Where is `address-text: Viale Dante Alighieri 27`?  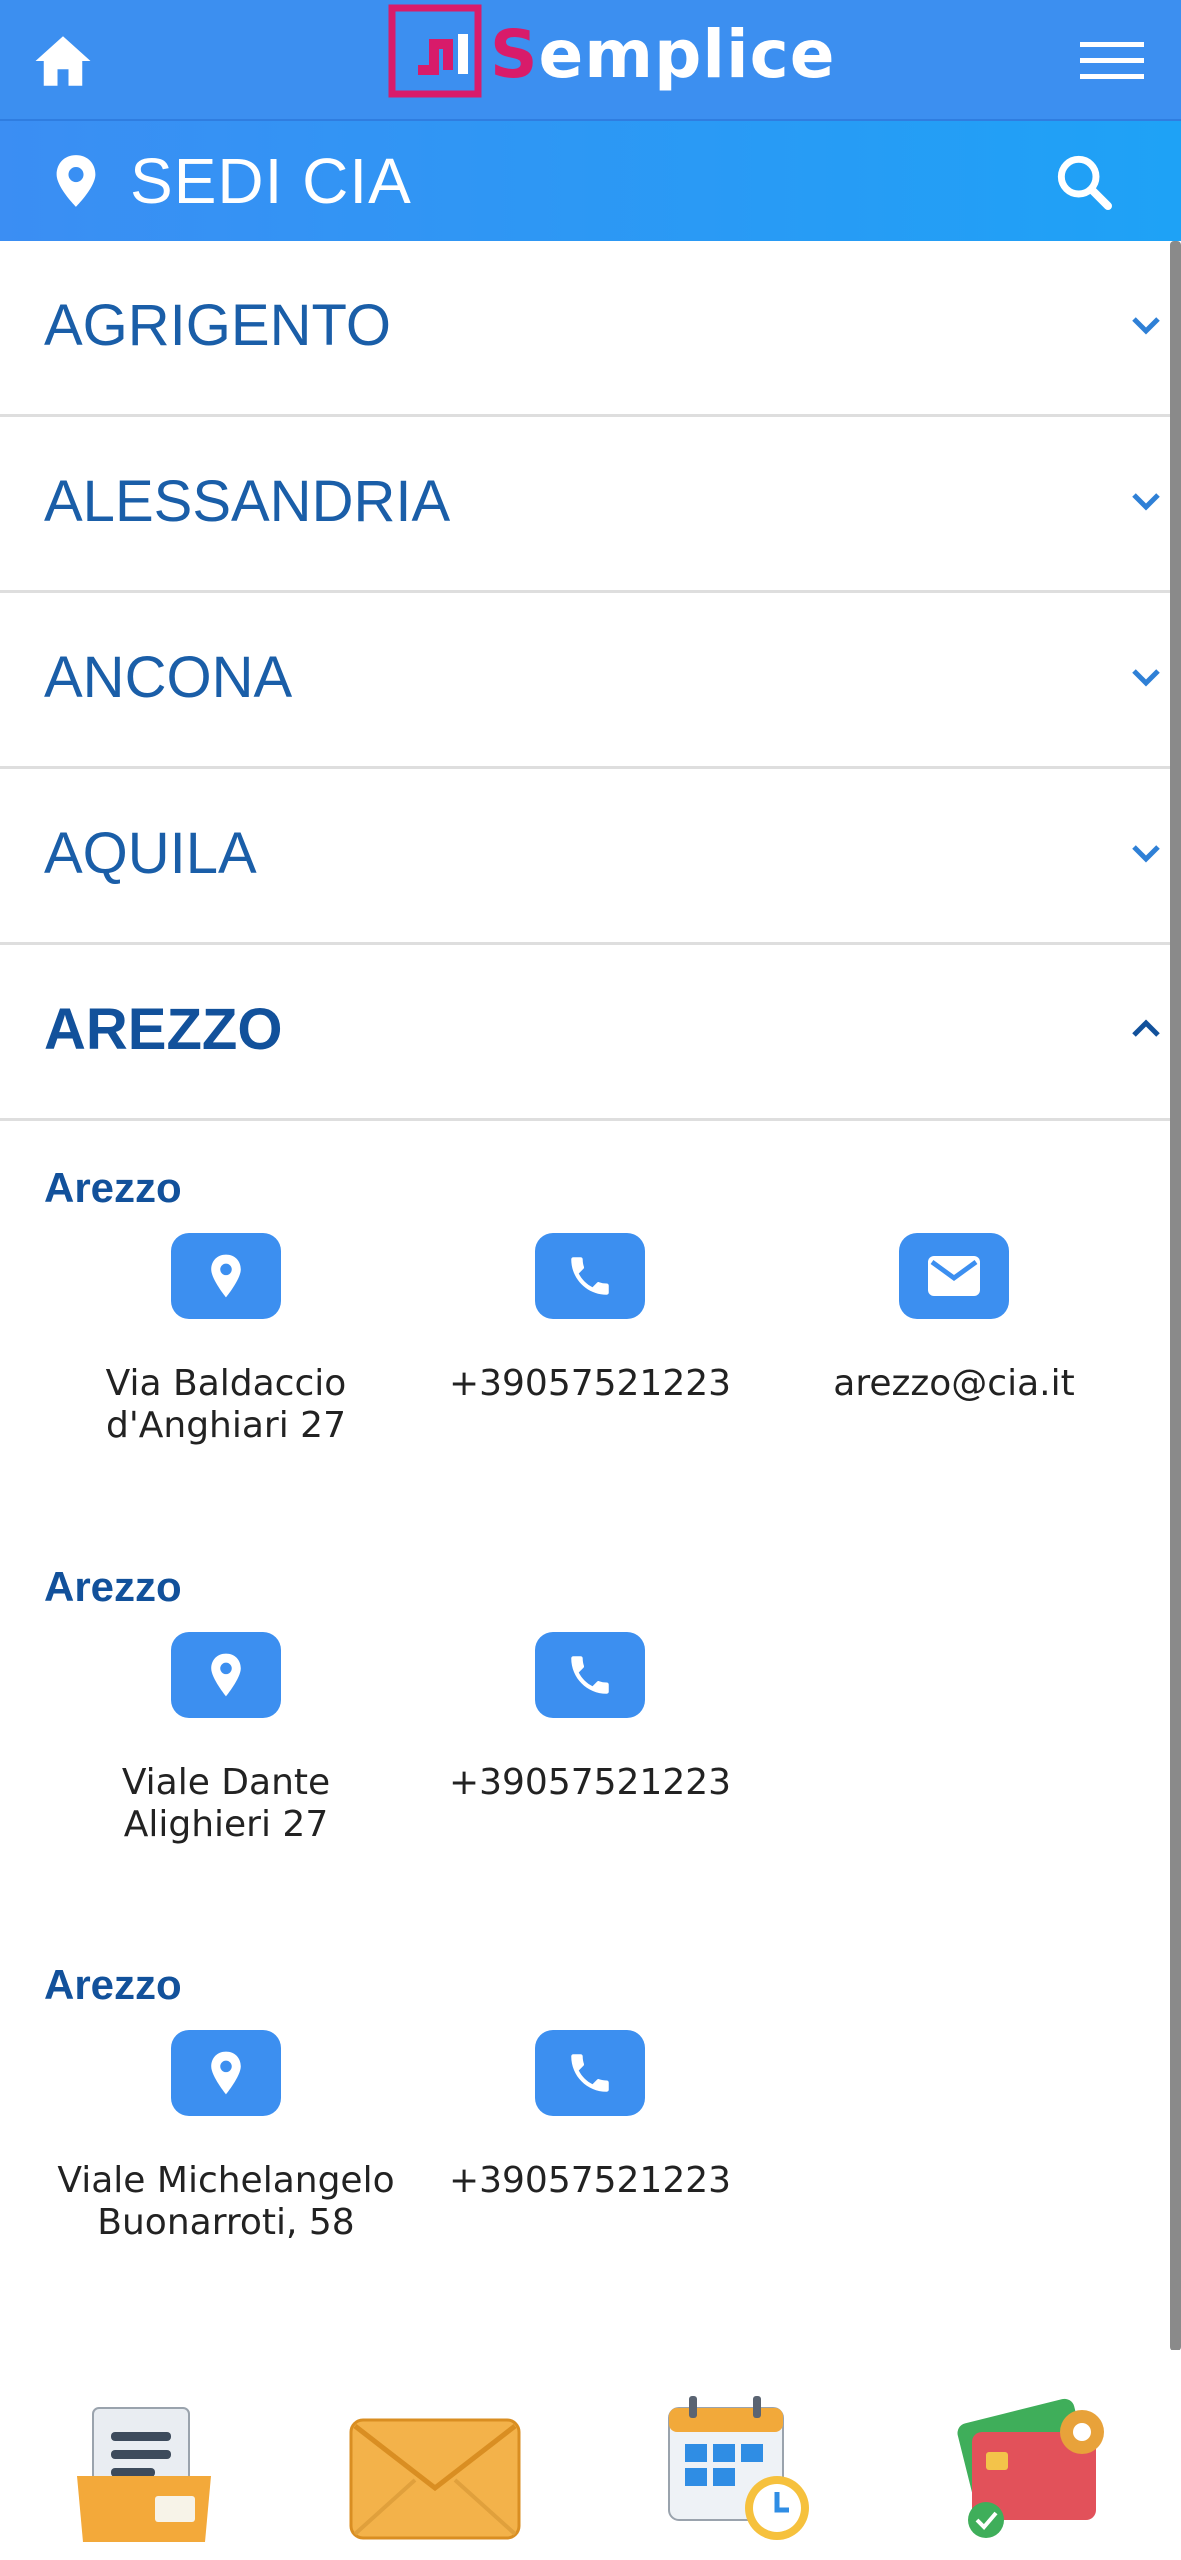 address-text: Viale Dante Alighieri 27 is located at coordinates (226, 1803).